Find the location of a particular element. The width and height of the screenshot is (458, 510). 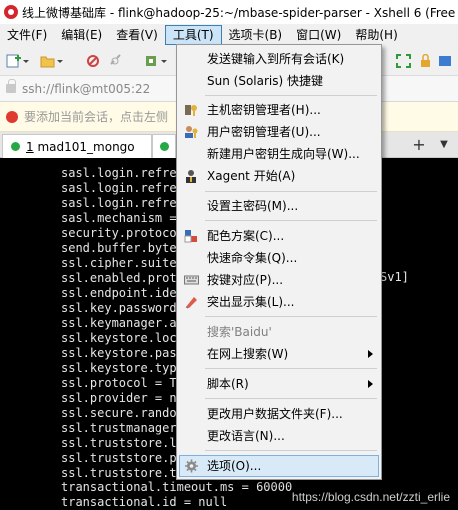

settings-icon is located at coordinates (151, 61).